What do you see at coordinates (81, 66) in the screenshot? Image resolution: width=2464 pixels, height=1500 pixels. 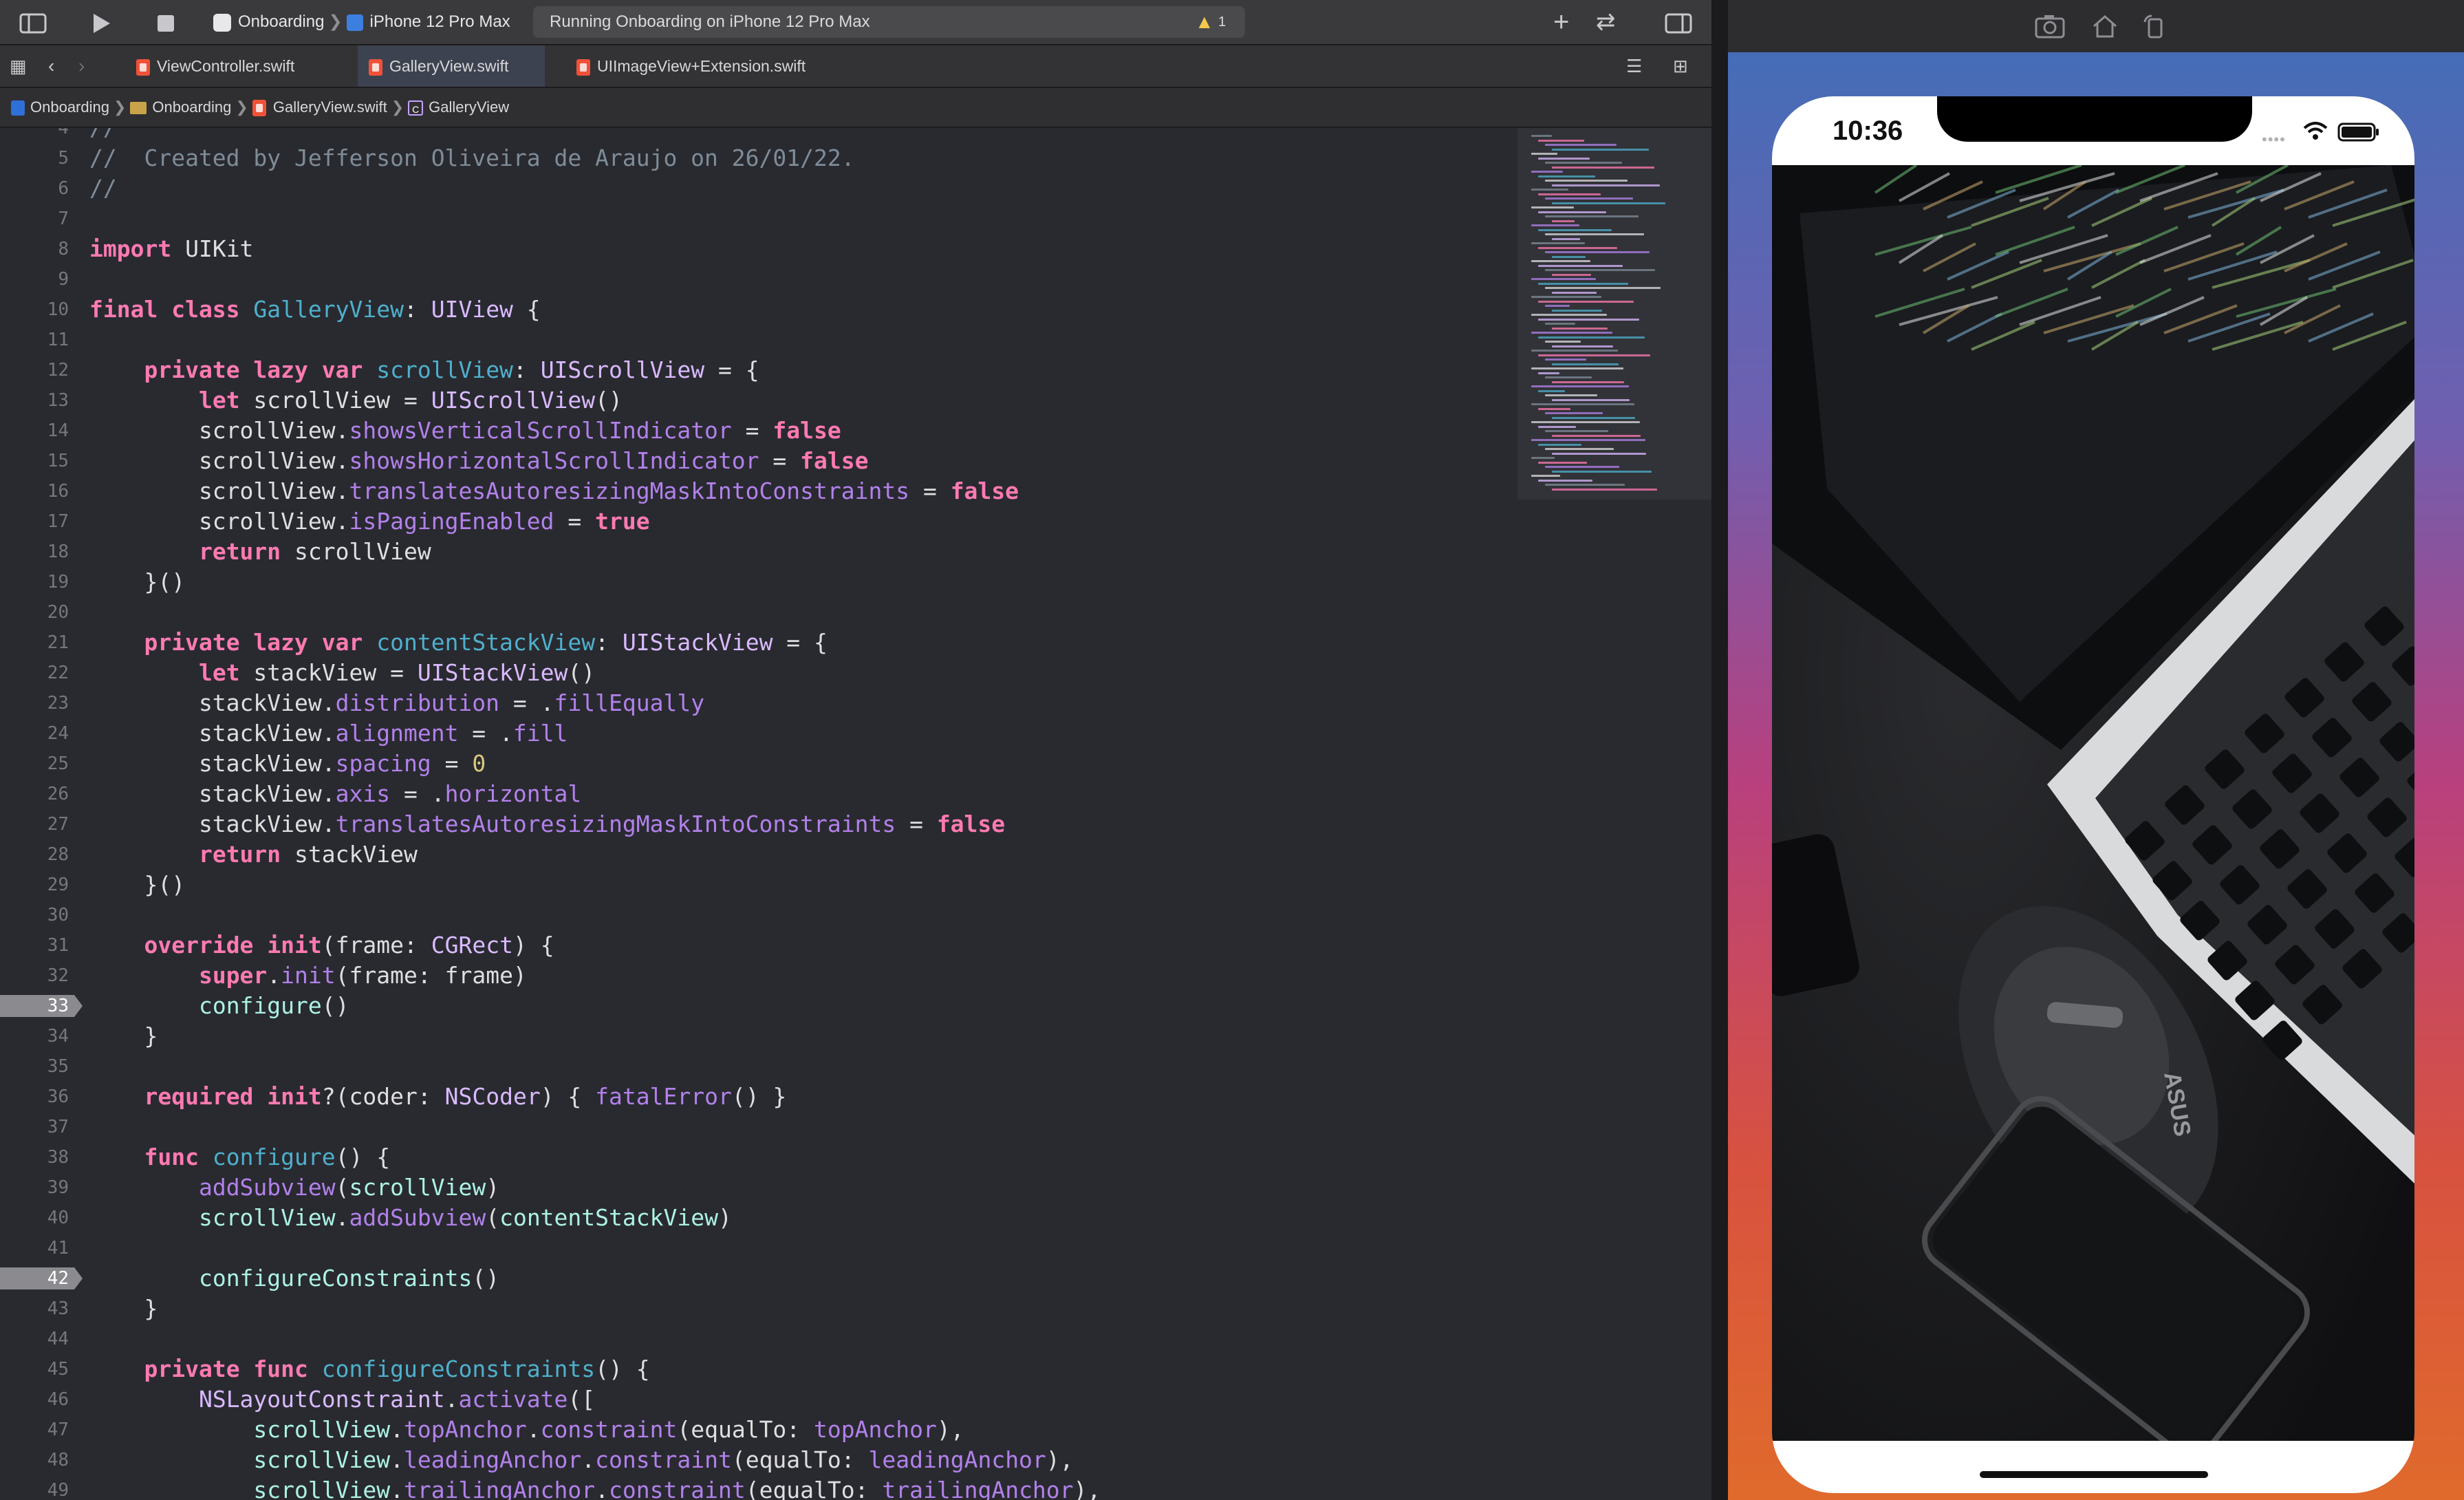 I see `forward-arrow-icon: ›` at bounding box center [81, 66].